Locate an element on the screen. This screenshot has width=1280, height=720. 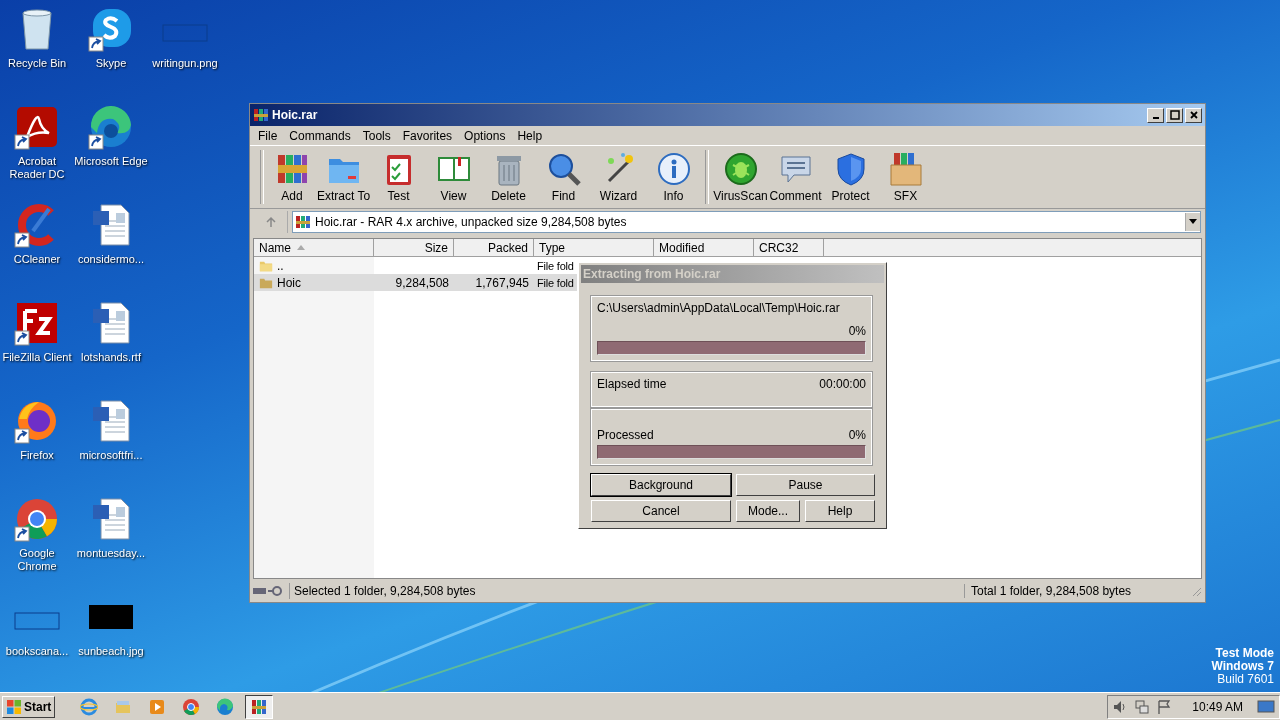
edge-browser-icon is located at coordinates (225, 706).